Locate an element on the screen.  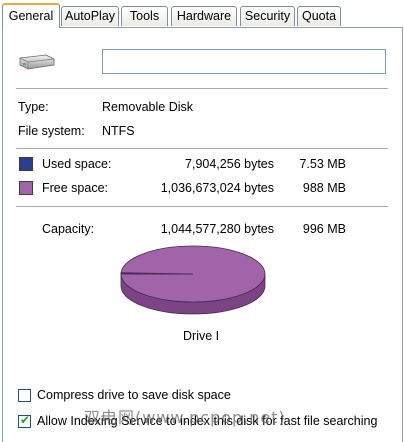
used-space-swatch is located at coordinates (26, 164).